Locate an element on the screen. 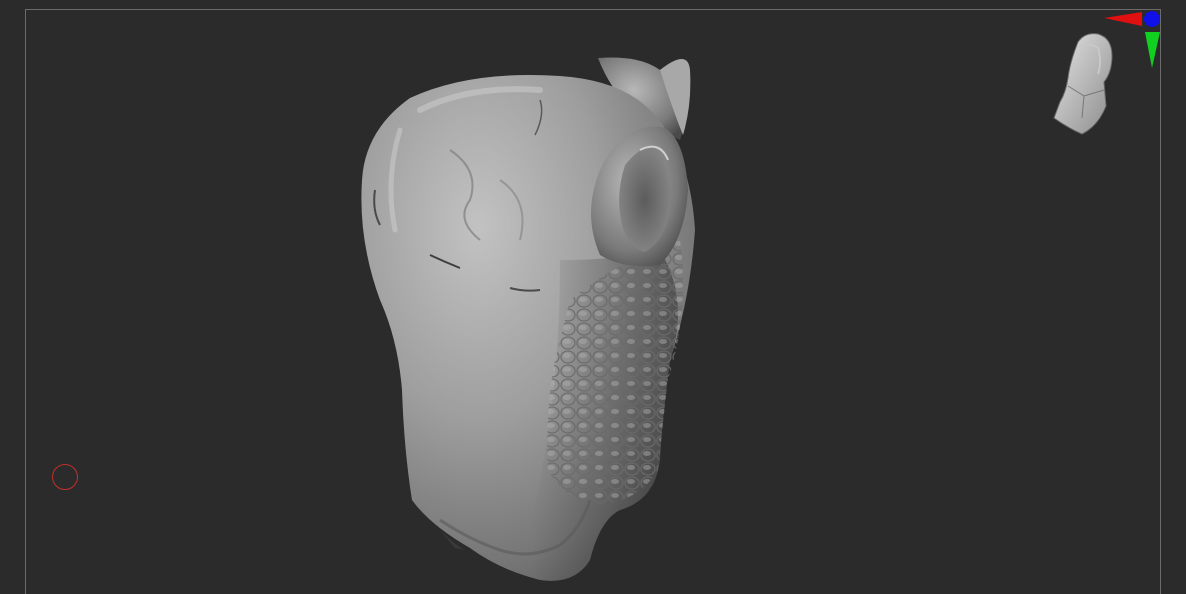 The height and width of the screenshot is (594, 1186). head-orientation-icon is located at coordinates (1105, 76).